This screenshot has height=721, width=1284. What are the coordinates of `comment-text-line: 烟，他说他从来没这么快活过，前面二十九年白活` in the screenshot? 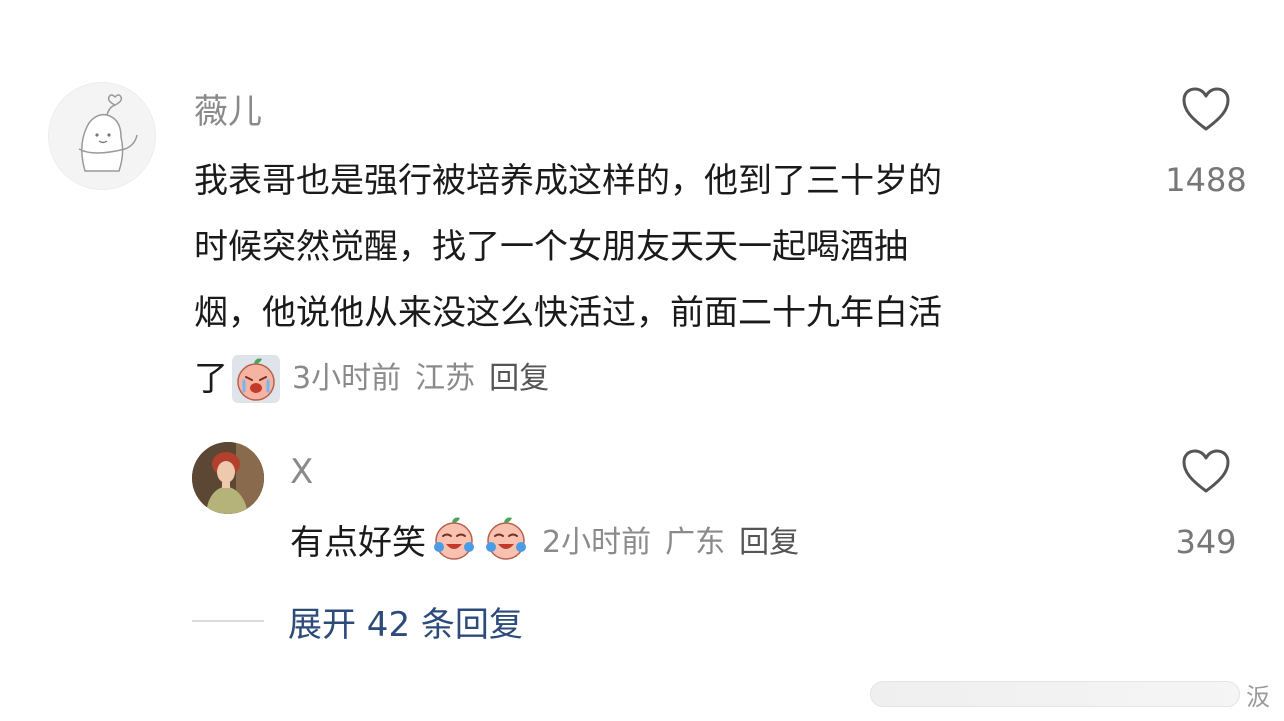 It's located at (568, 313).